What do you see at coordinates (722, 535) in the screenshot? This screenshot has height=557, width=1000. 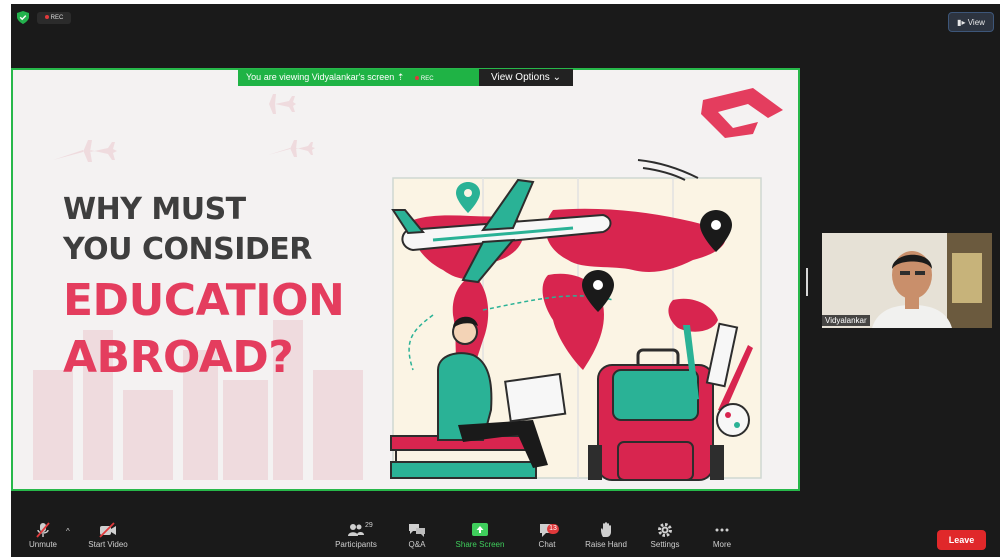 I see `more-button: More` at bounding box center [722, 535].